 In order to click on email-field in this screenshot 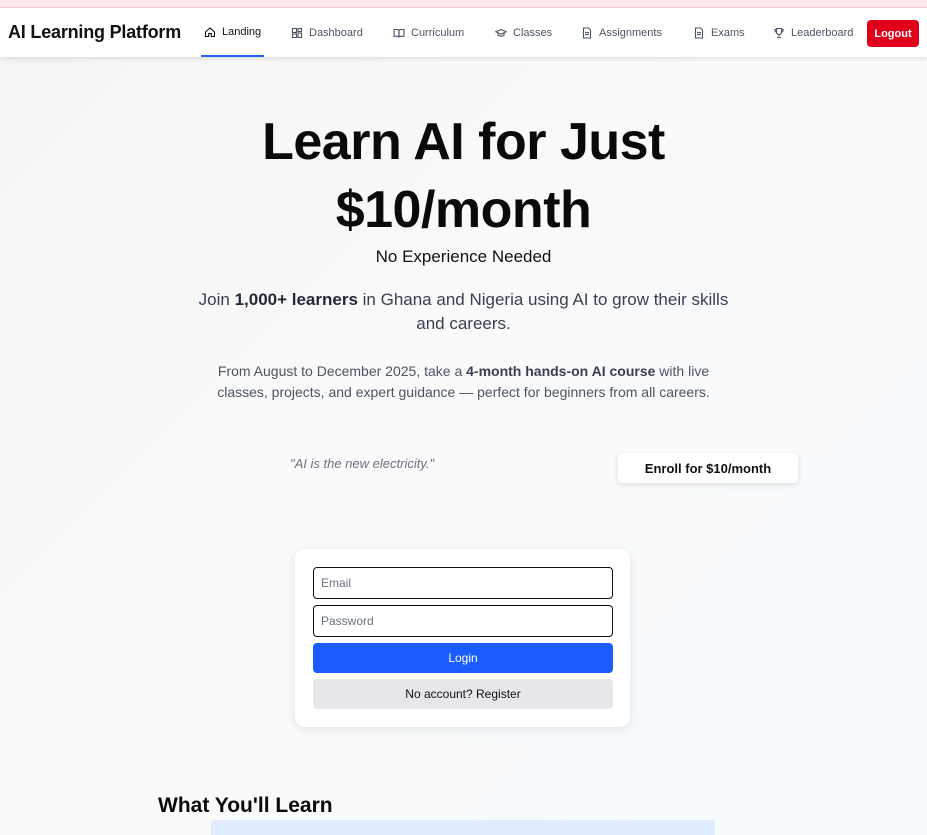, I will do `click(463, 583)`.